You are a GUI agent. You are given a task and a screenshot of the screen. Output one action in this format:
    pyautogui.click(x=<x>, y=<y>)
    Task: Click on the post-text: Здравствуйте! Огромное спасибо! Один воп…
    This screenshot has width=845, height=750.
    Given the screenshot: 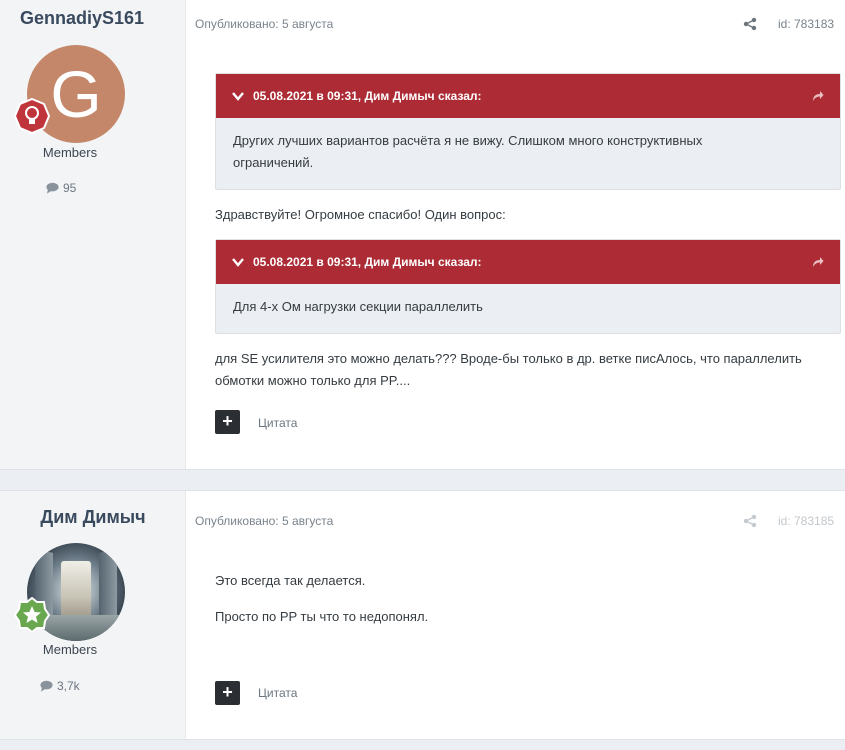 What is the action you would take?
    pyautogui.click(x=360, y=214)
    